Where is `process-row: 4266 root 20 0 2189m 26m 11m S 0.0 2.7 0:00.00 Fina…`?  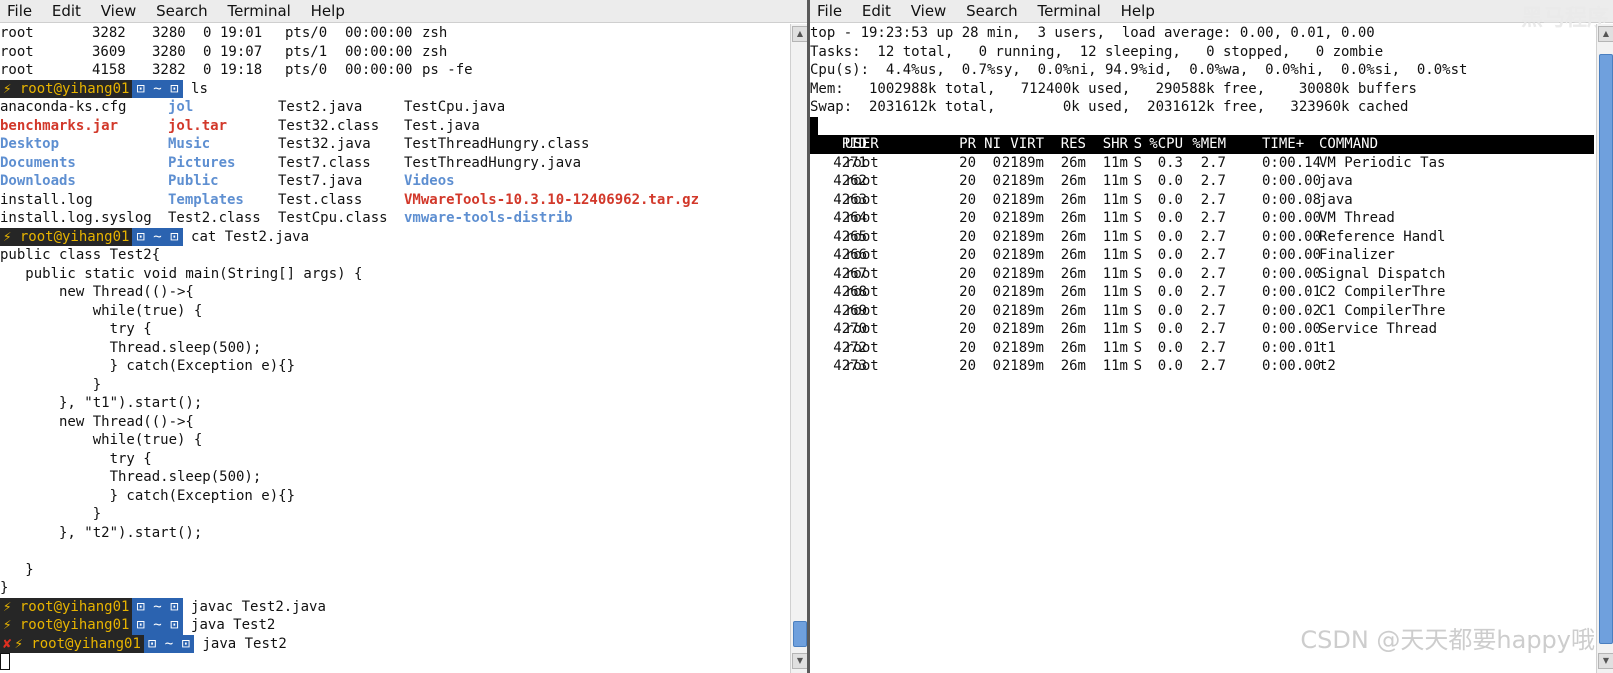 process-row: 4266 root 20 0 2189m 26m 11m S 0.0 2.7 0:00.00 Fina… is located at coordinates (1202, 255).